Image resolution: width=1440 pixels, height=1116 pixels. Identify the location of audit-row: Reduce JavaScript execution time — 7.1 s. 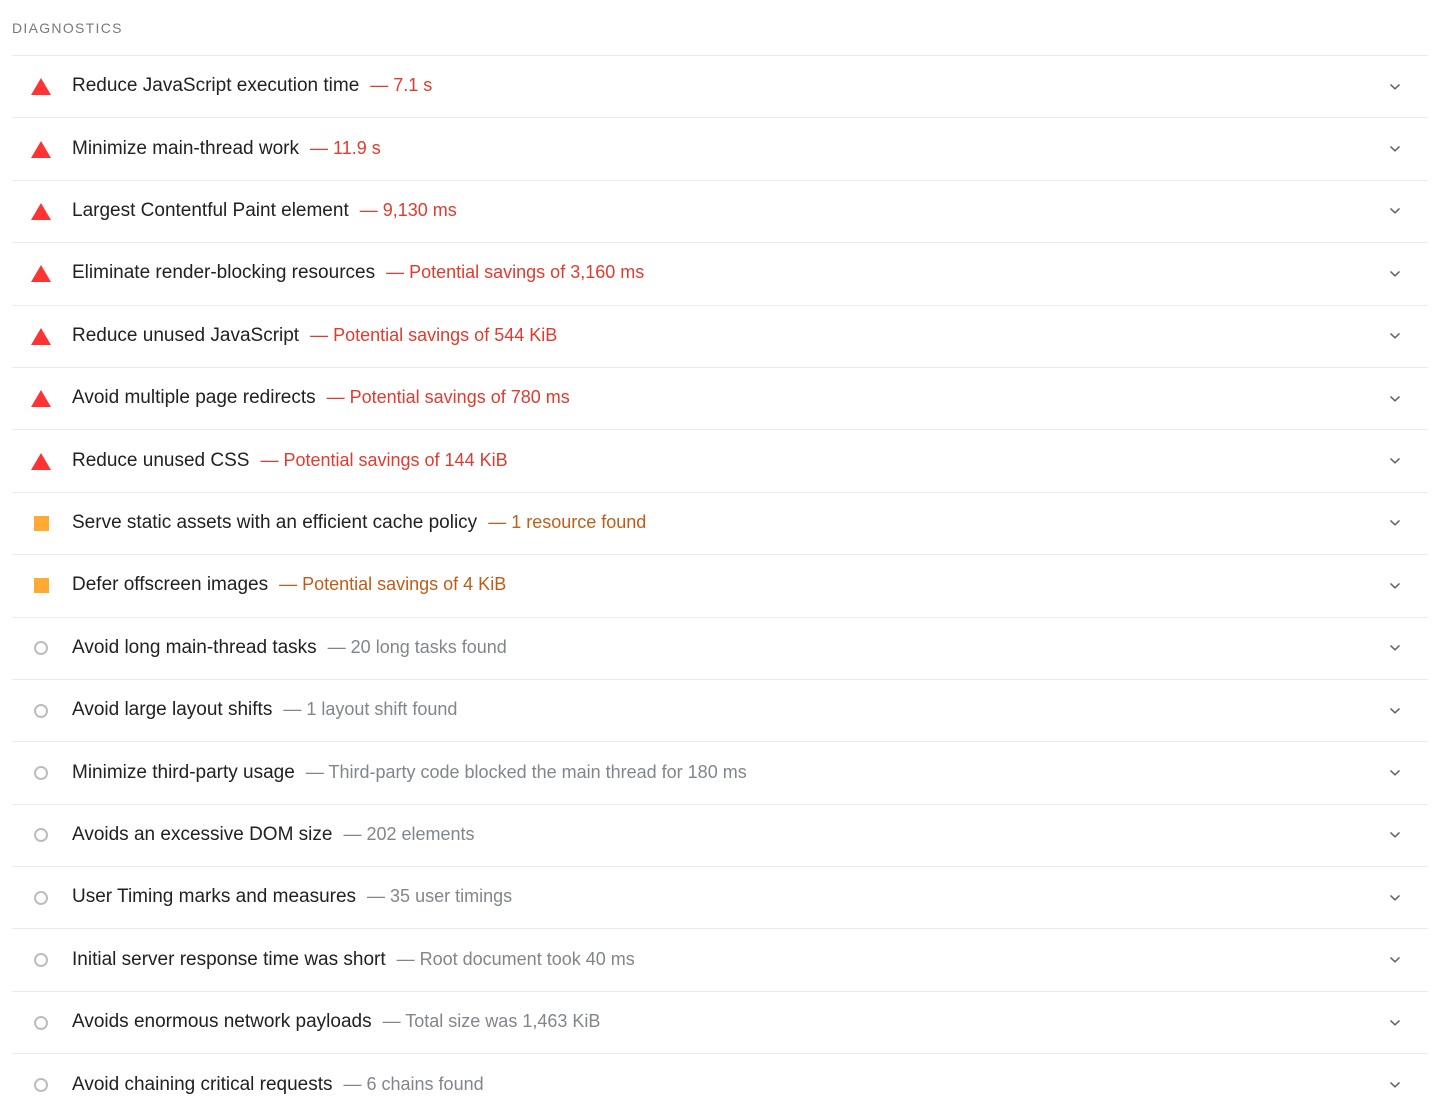
(720, 86).